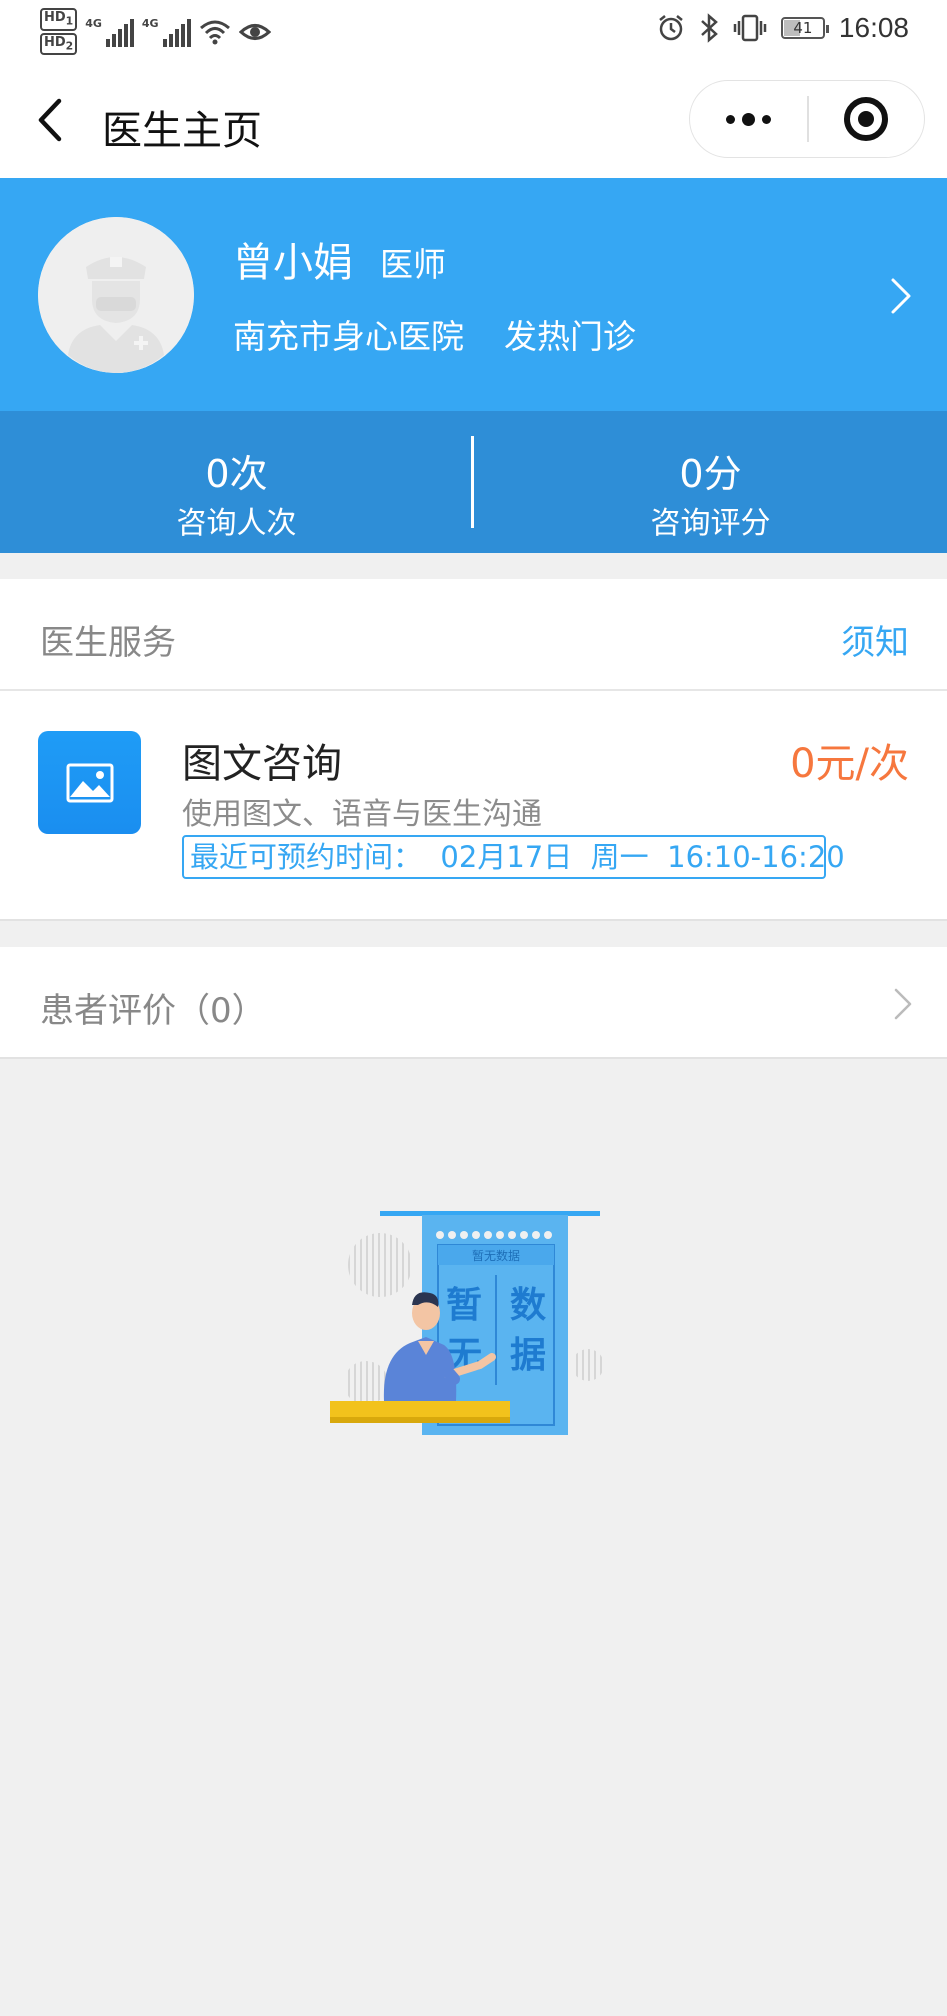  What do you see at coordinates (362, 814) in the screenshot?
I see `service-description: 使用图文、语音与医生沟通` at bounding box center [362, 814].